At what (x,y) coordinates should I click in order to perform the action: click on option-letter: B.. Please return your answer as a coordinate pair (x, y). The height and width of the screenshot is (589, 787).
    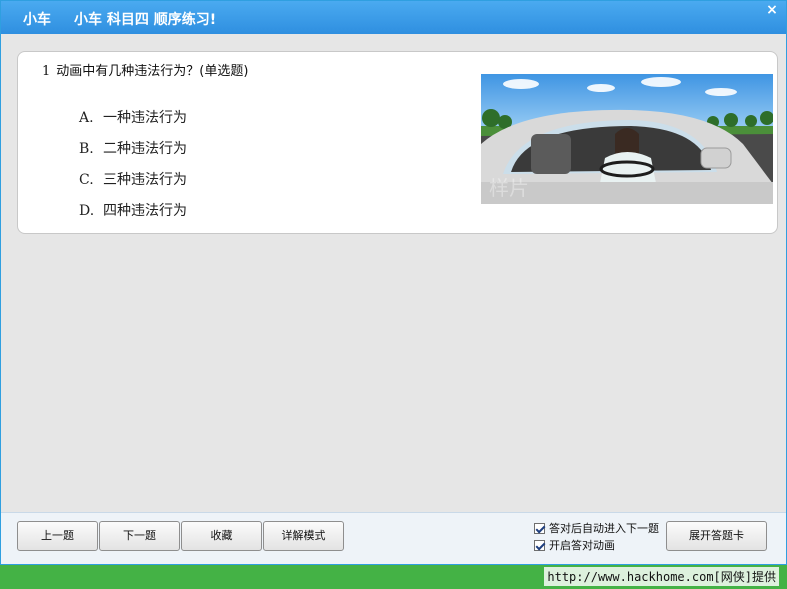
    Looking at the image, I should click on (86, 149).